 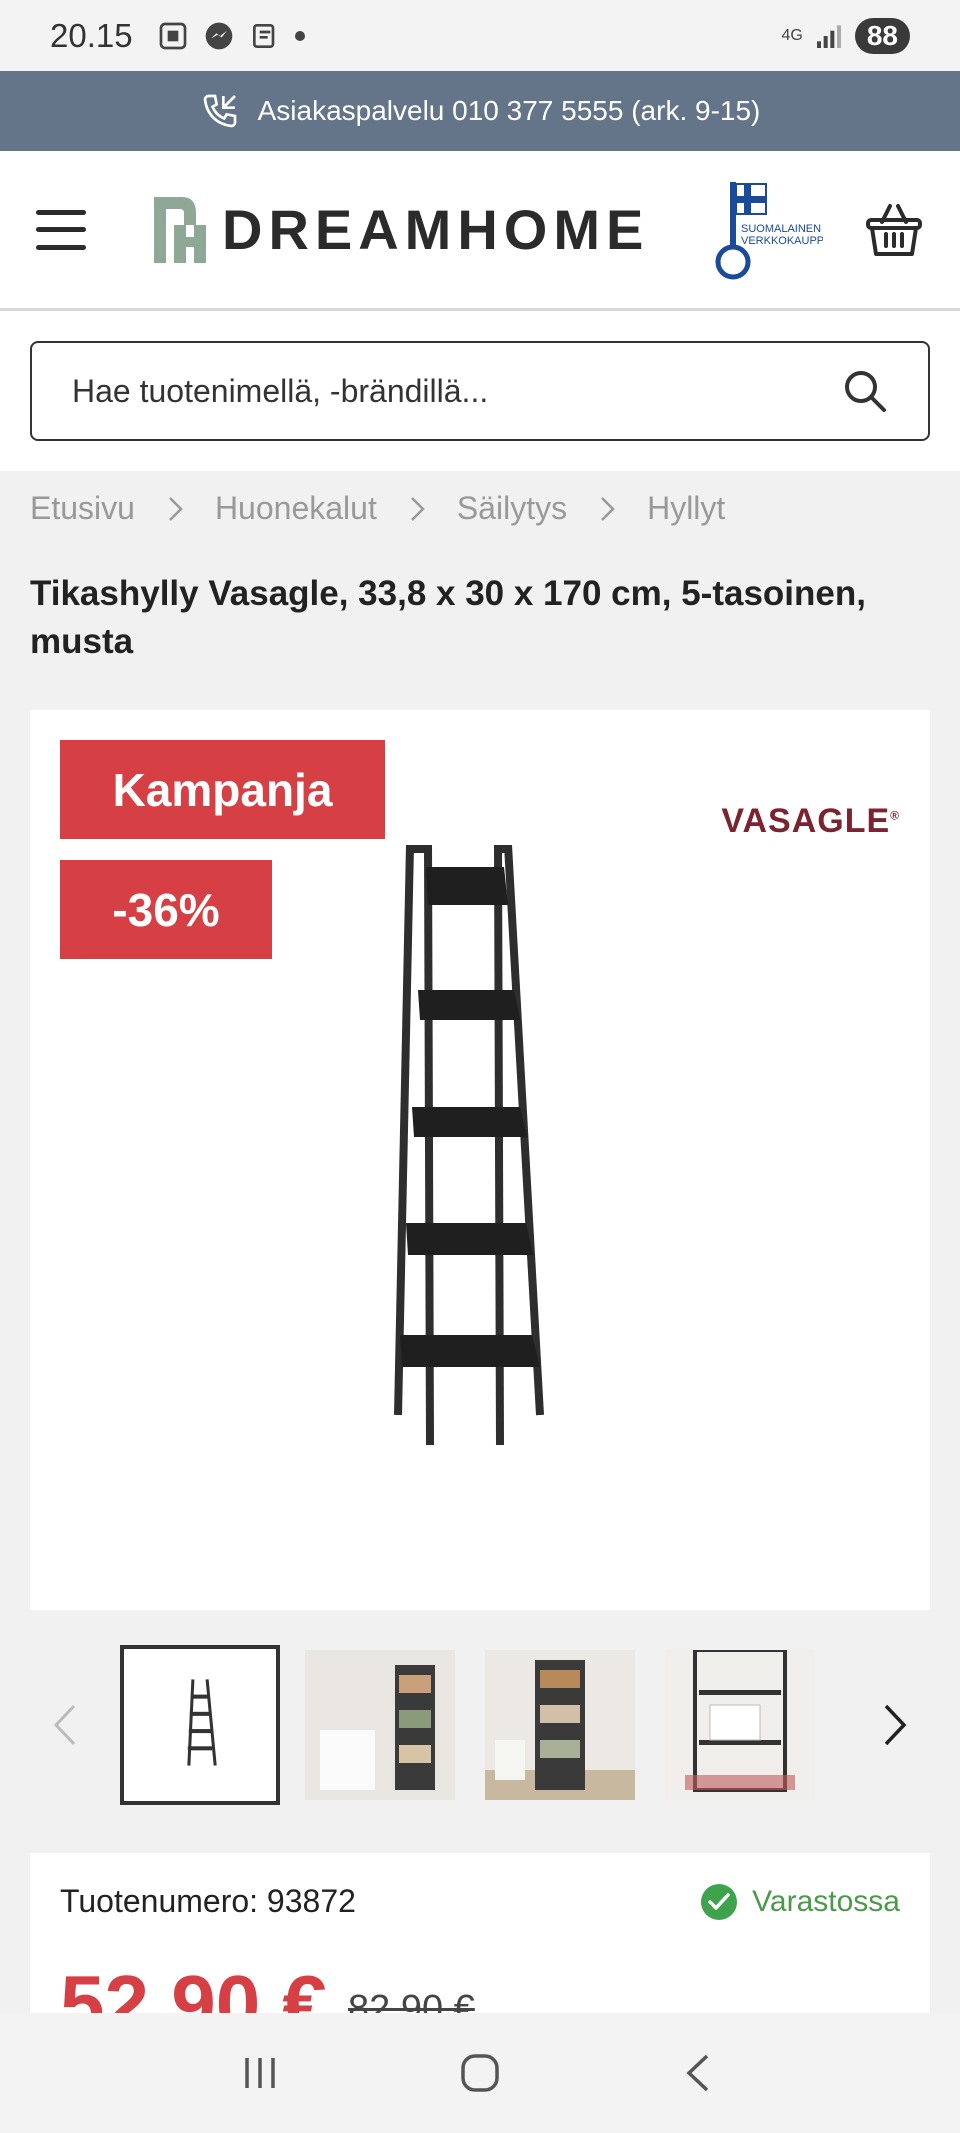 I want to click on finnish-webshop-badge-icon: SUOMALAINEN VERKKOKAUPPA, so click(x=769, y=230).